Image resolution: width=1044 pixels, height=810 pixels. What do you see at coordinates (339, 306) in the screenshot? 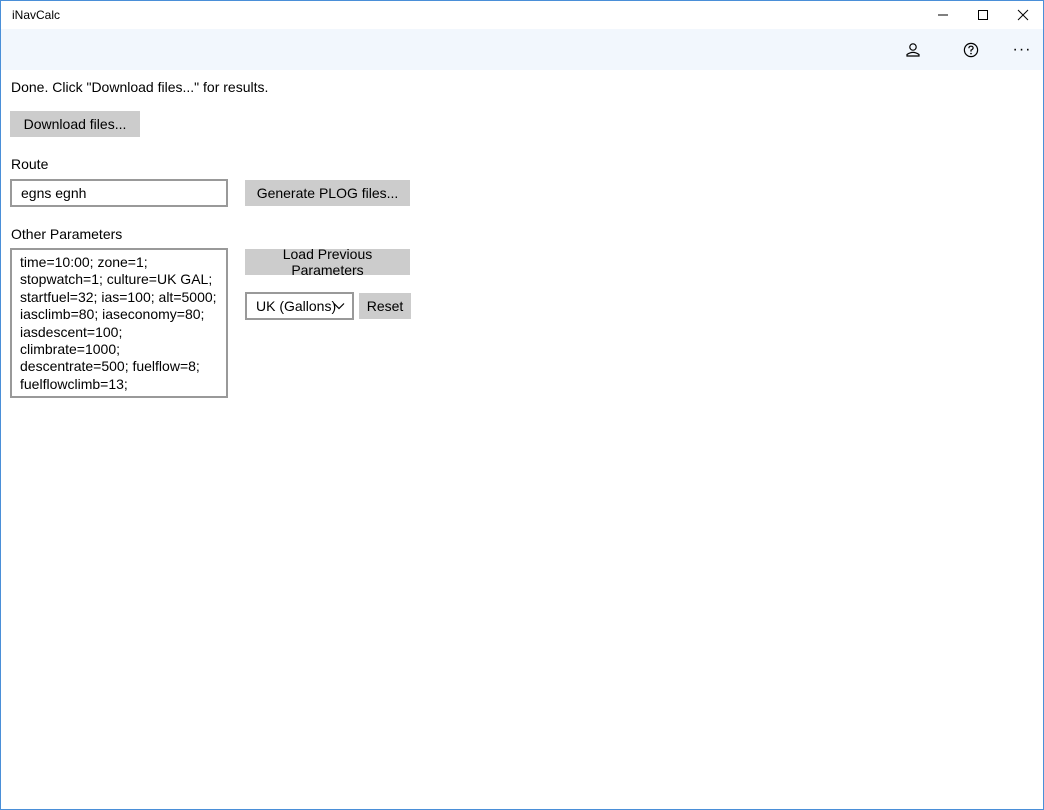
I see `chevron-down-icon` at bounding box center [339, 306].